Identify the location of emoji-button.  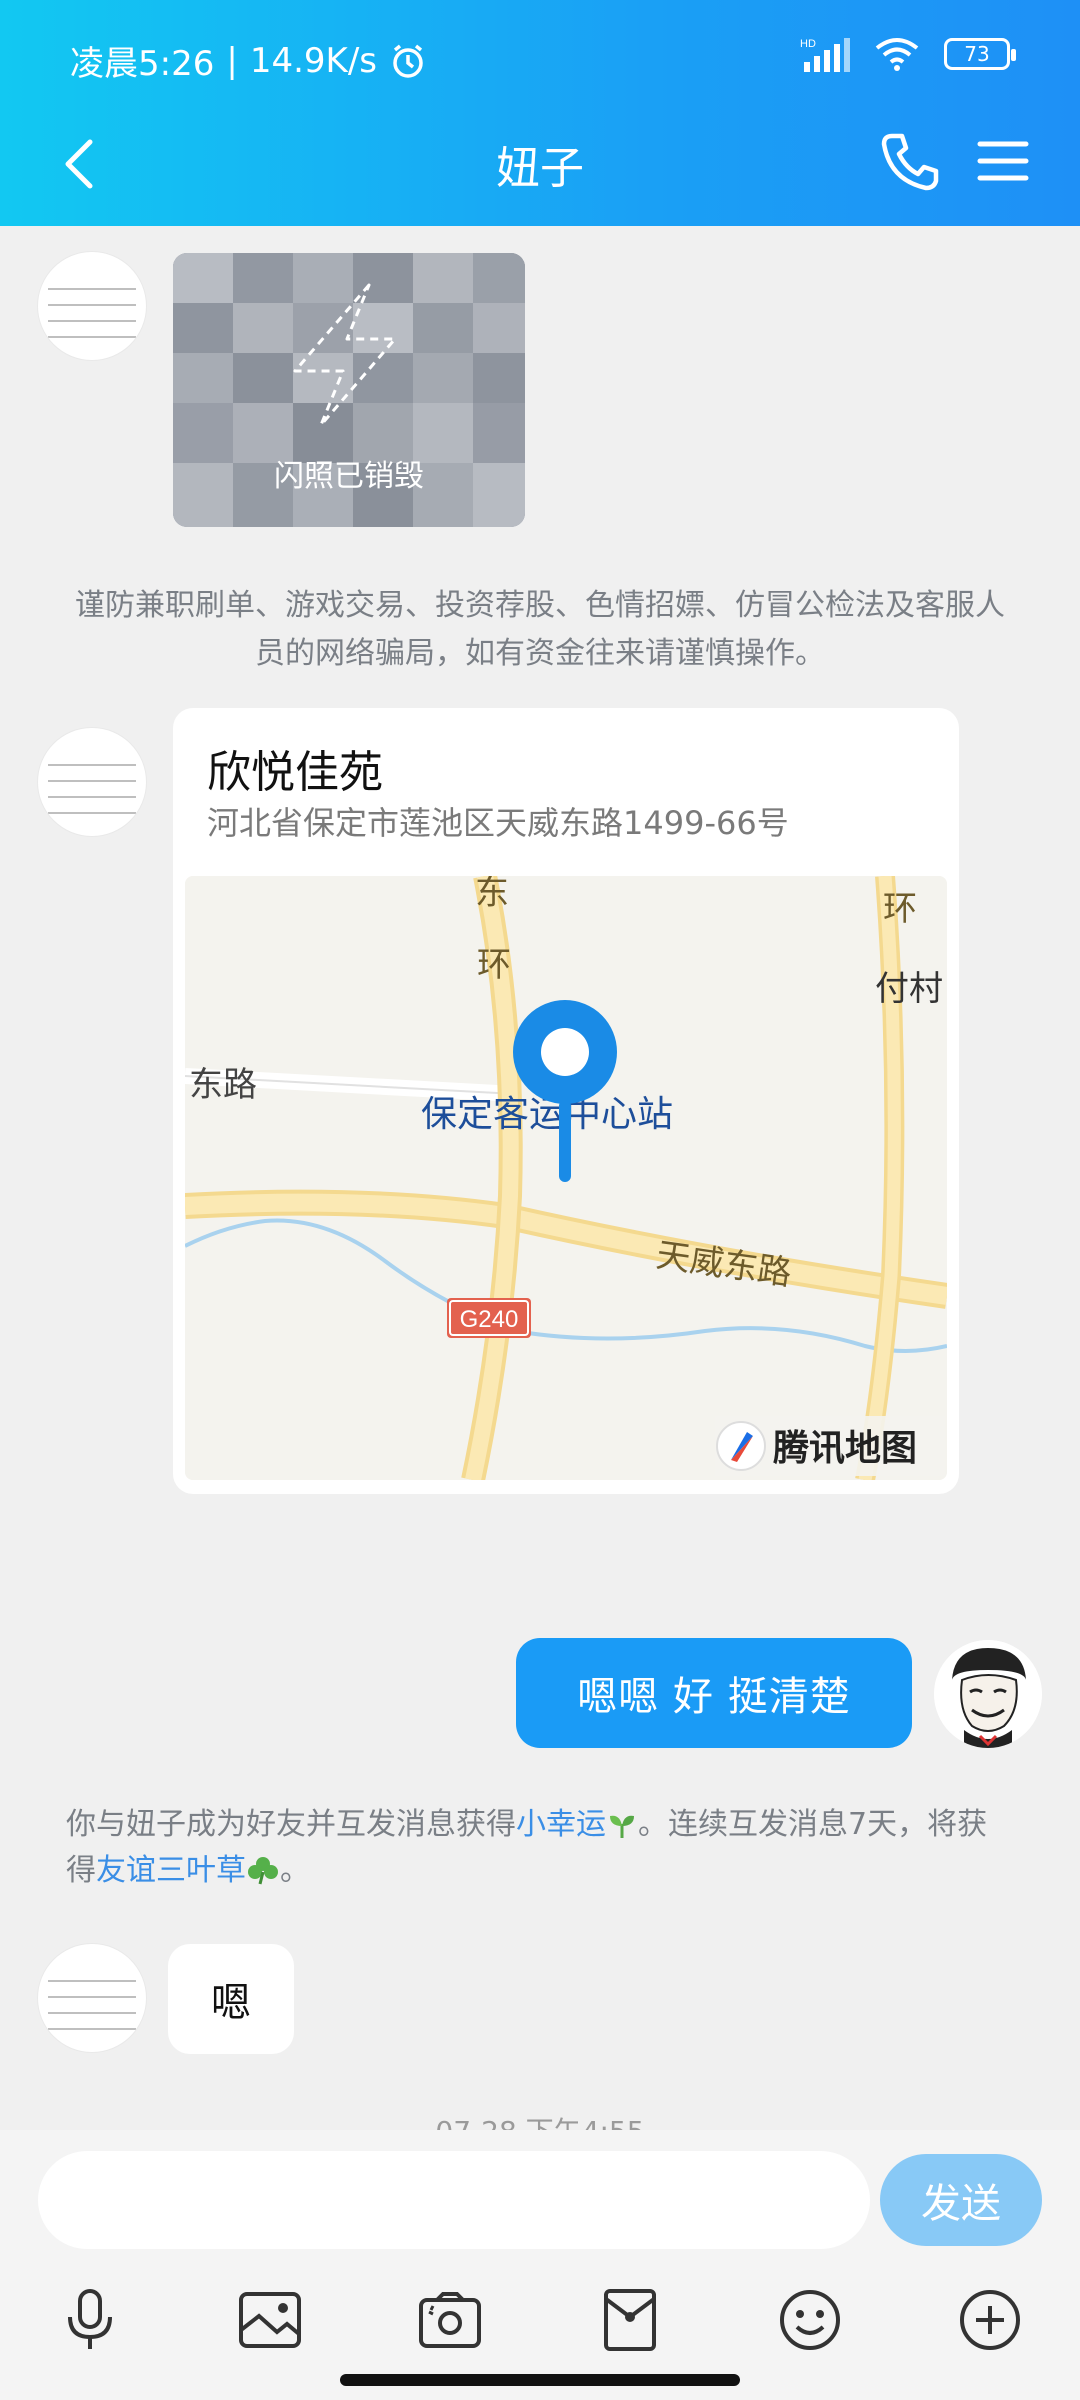
(810, 2320).